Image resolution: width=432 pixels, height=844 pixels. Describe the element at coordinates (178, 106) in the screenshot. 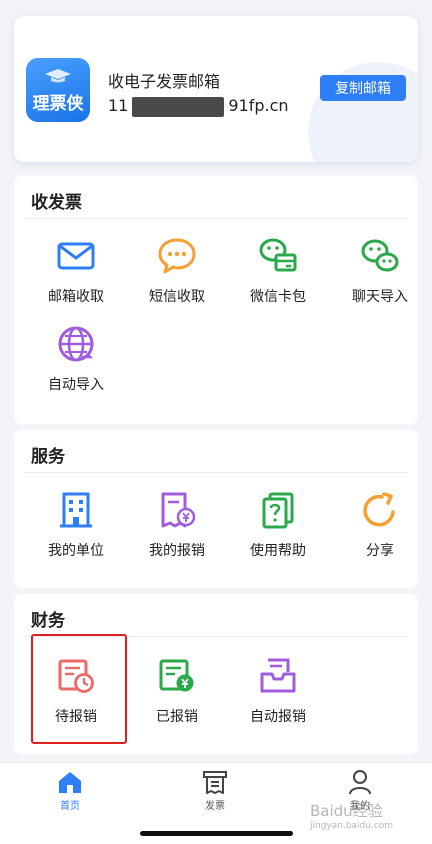

I see `redaction-mask` at that location.